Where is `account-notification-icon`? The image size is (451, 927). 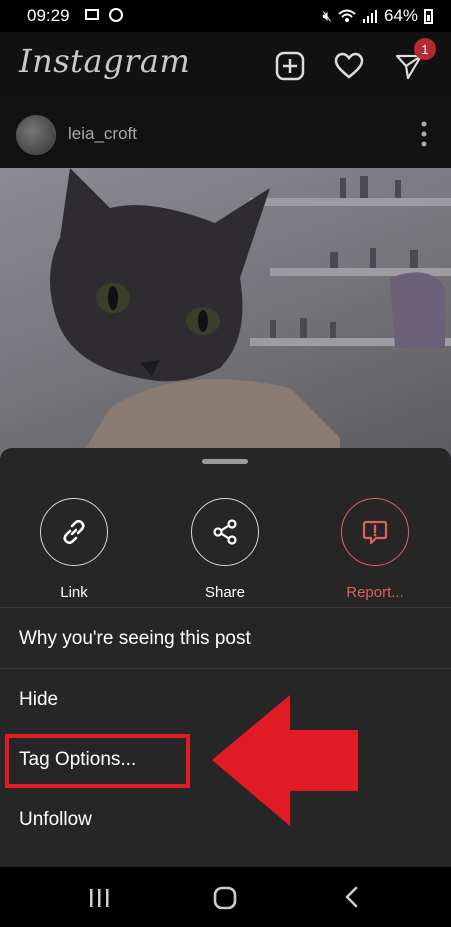 account-notification-icon is located at coordinates (116, 15).